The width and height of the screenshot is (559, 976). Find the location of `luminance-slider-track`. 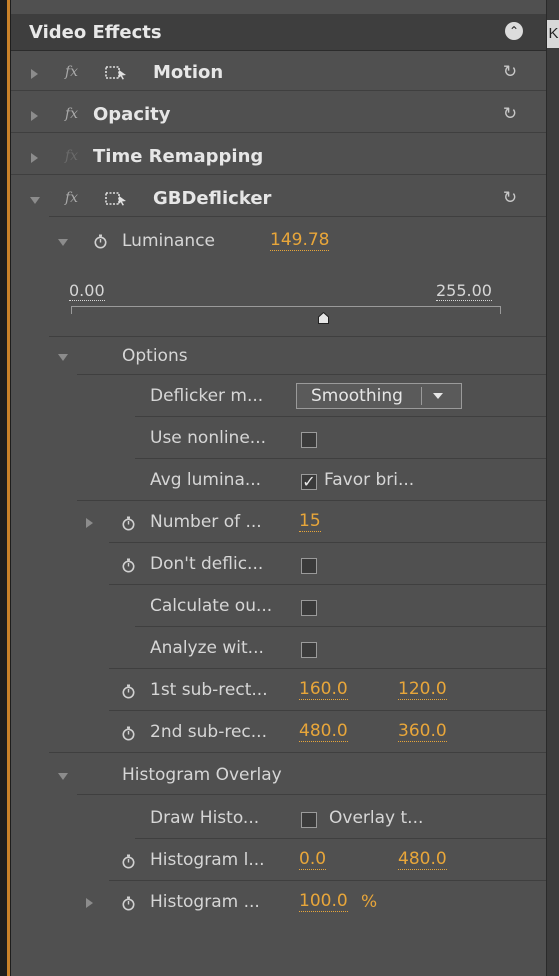

luminance-slider-track is located at coordinates (286, 306).